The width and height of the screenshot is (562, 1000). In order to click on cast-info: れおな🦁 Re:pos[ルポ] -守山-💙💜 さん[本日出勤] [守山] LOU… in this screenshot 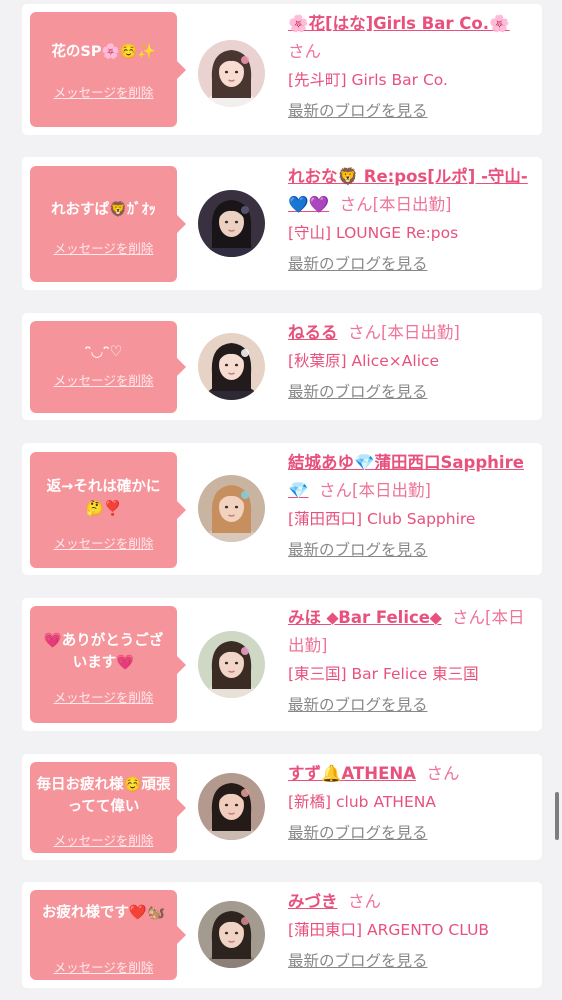, I will do `click(410, 219)`.